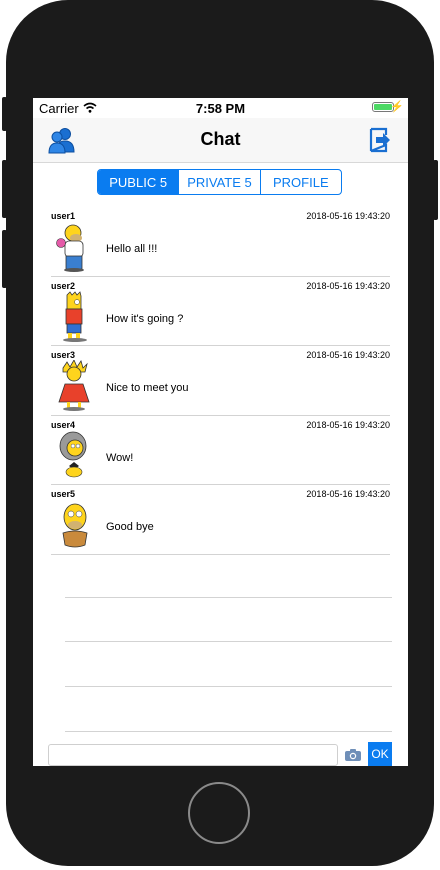 The width and height of the screenshot is (440, 870). What do you see at coordinates (220, 242) in the screenshot?
I see `message-row: user1 2018-05-16 19:43:20 Hello all !!!` at bounding box center [220, 242].